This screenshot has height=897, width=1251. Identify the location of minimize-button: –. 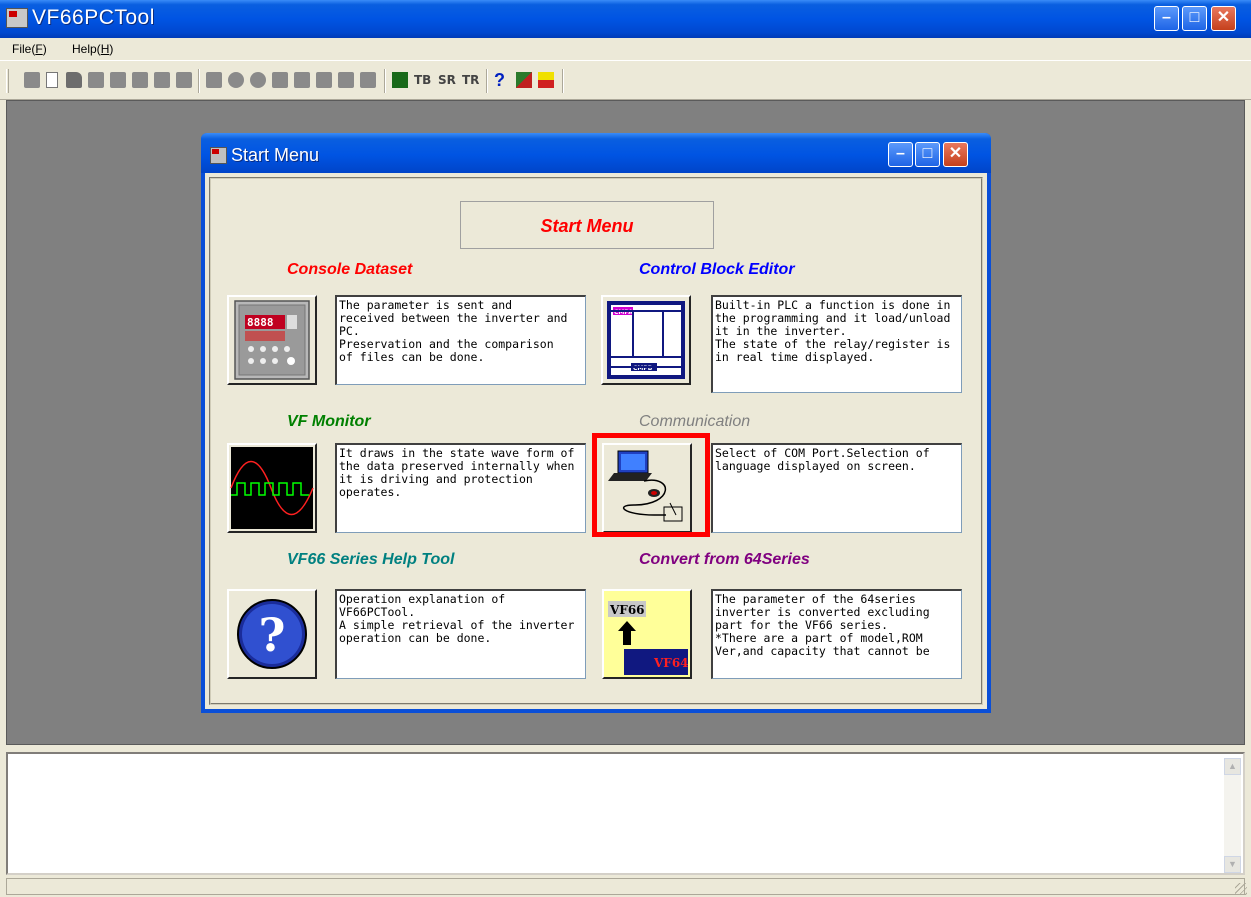
(1166, 18).